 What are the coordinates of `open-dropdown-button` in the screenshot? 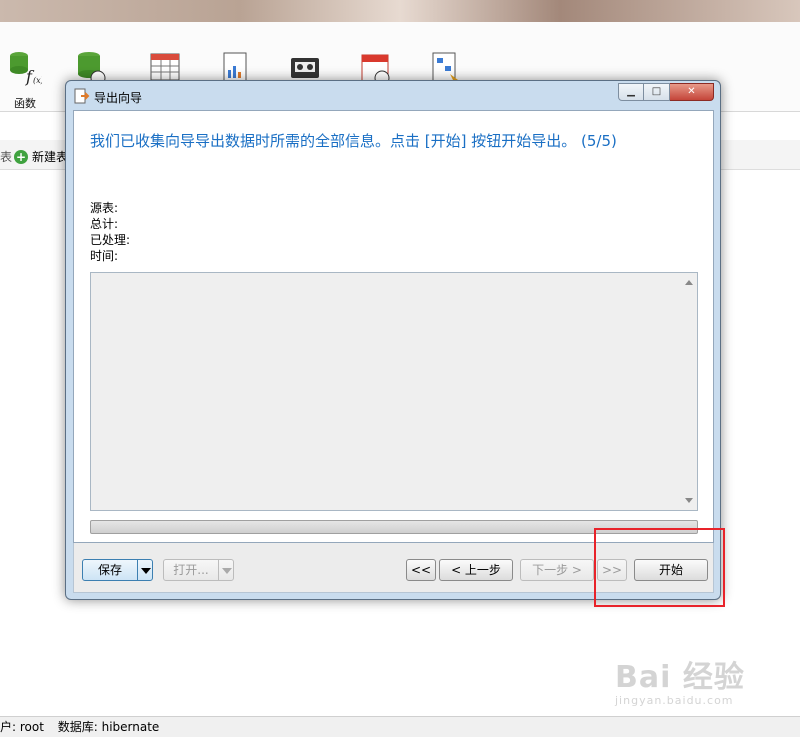 It's located at (226, 570).